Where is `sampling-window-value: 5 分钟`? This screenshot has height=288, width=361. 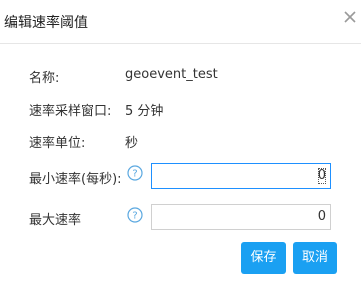
sampling-window-value: 5 分钟 is located at coordinates (144, 111).